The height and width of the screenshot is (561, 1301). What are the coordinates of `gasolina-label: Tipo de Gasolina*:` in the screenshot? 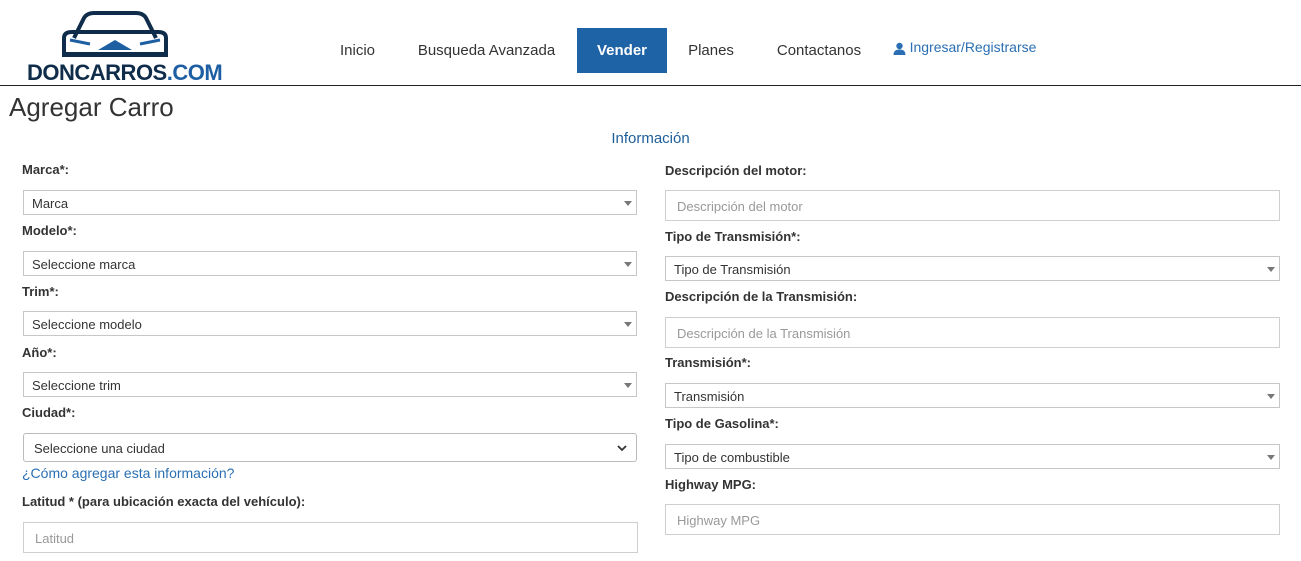 It's located at (722, 423).